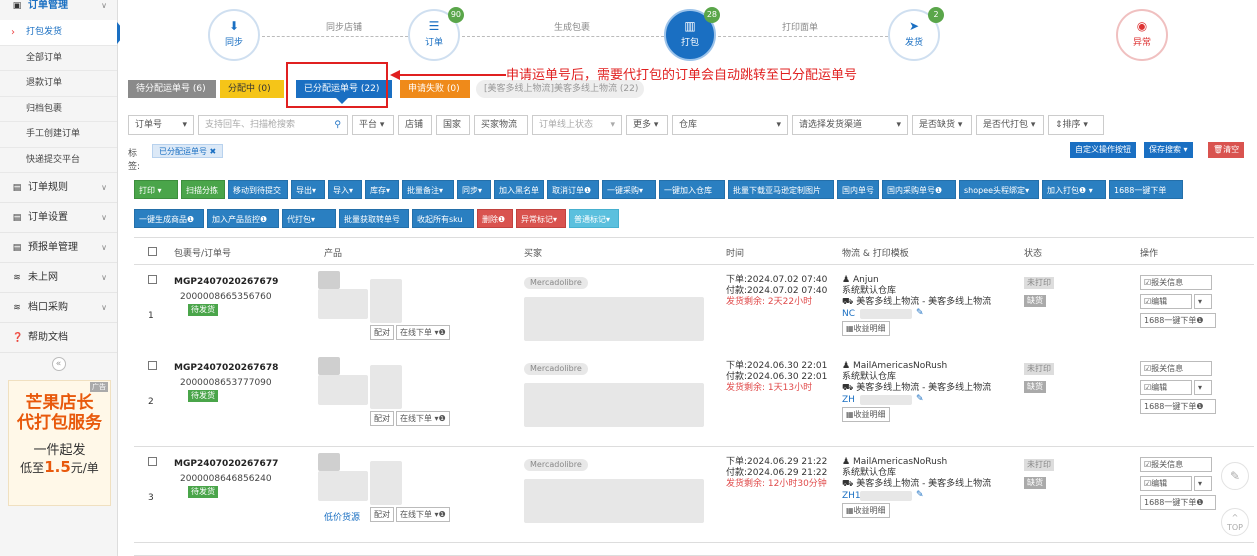  I want to click on sidebar-section-forecast: ▤ 预报单管理 ∨, so click(58, 248).